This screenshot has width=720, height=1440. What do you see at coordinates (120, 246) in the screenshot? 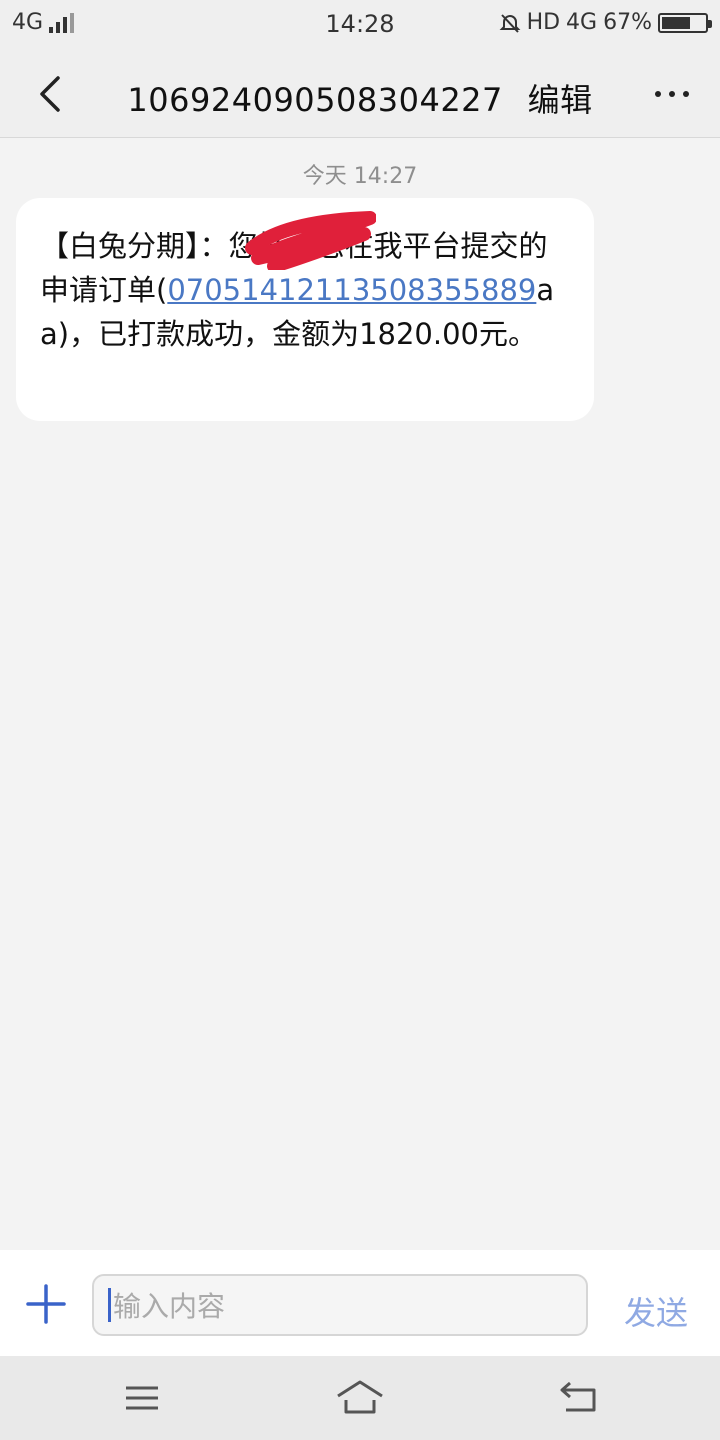
I see `message-sender-tag: 【白兔分期】` at bounding box center [120, 246].